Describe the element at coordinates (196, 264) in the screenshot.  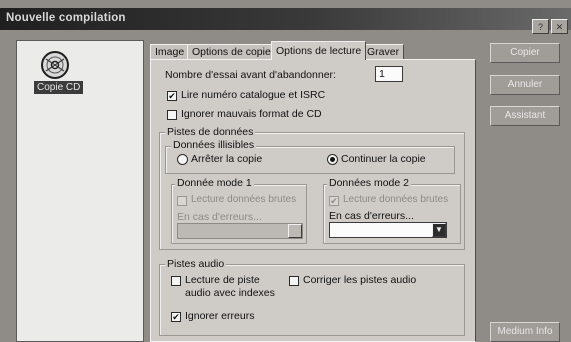
I see `audio-tracks-title: Pistes audio` at that location.